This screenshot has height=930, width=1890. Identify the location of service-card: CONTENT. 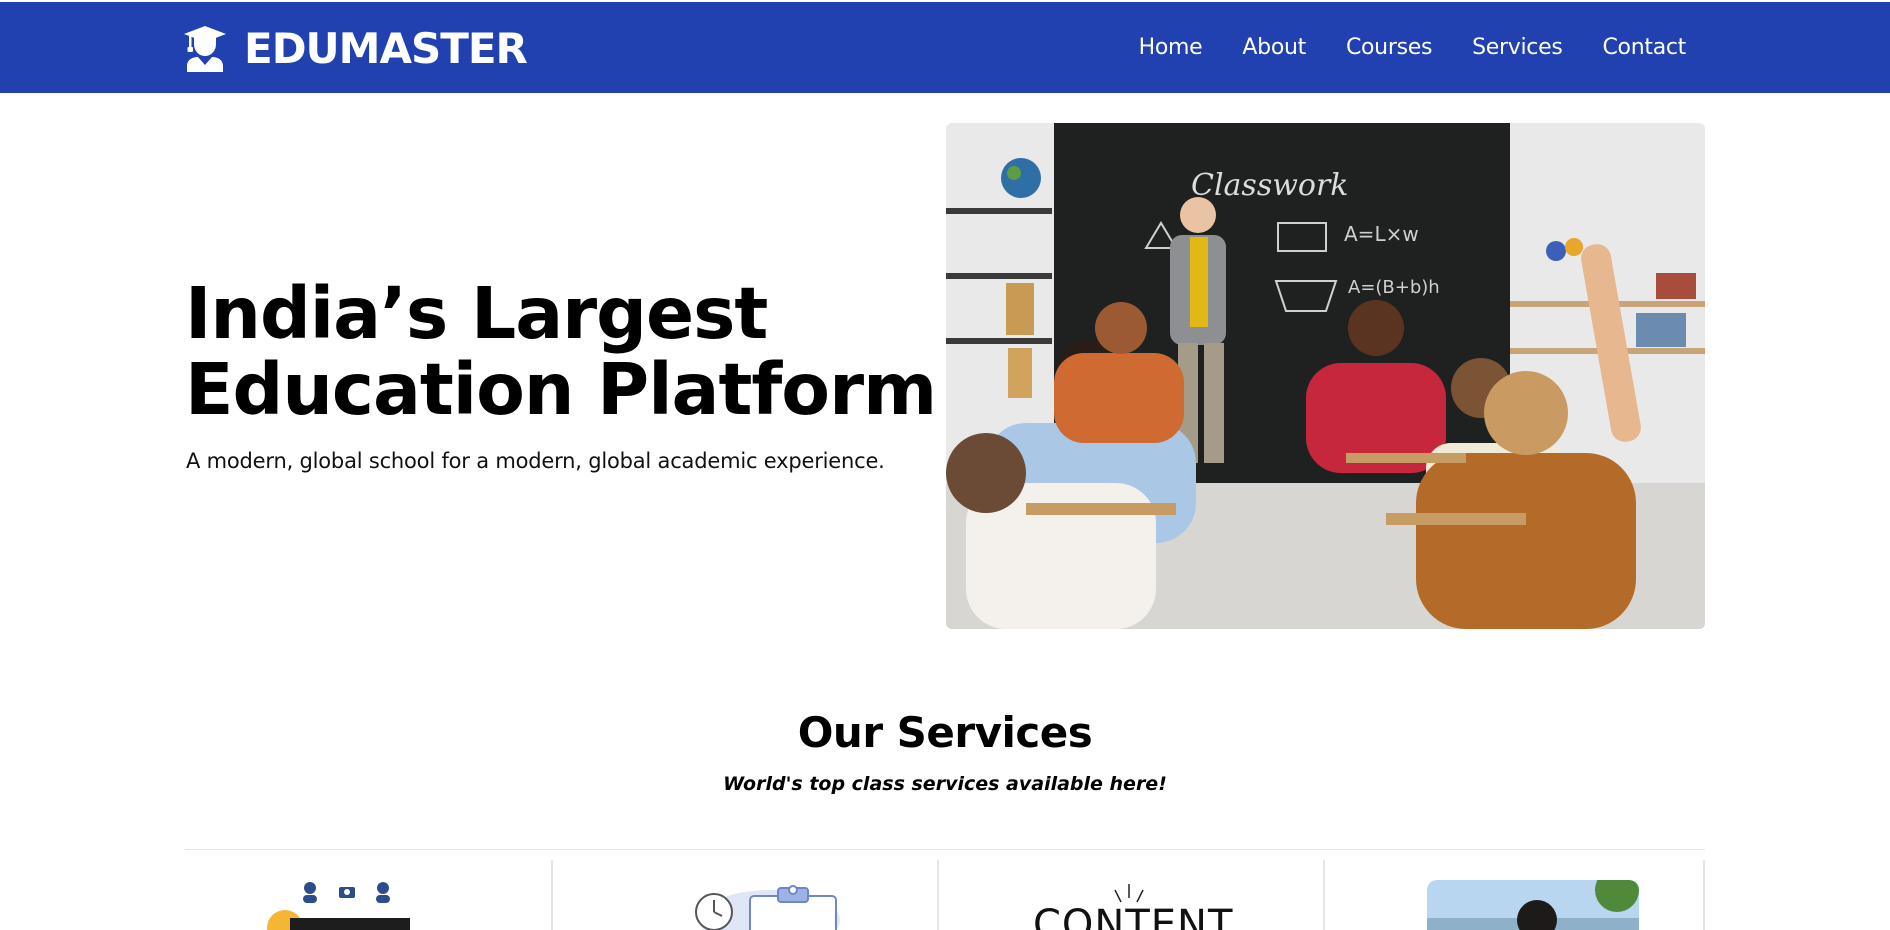
(1133, 895).